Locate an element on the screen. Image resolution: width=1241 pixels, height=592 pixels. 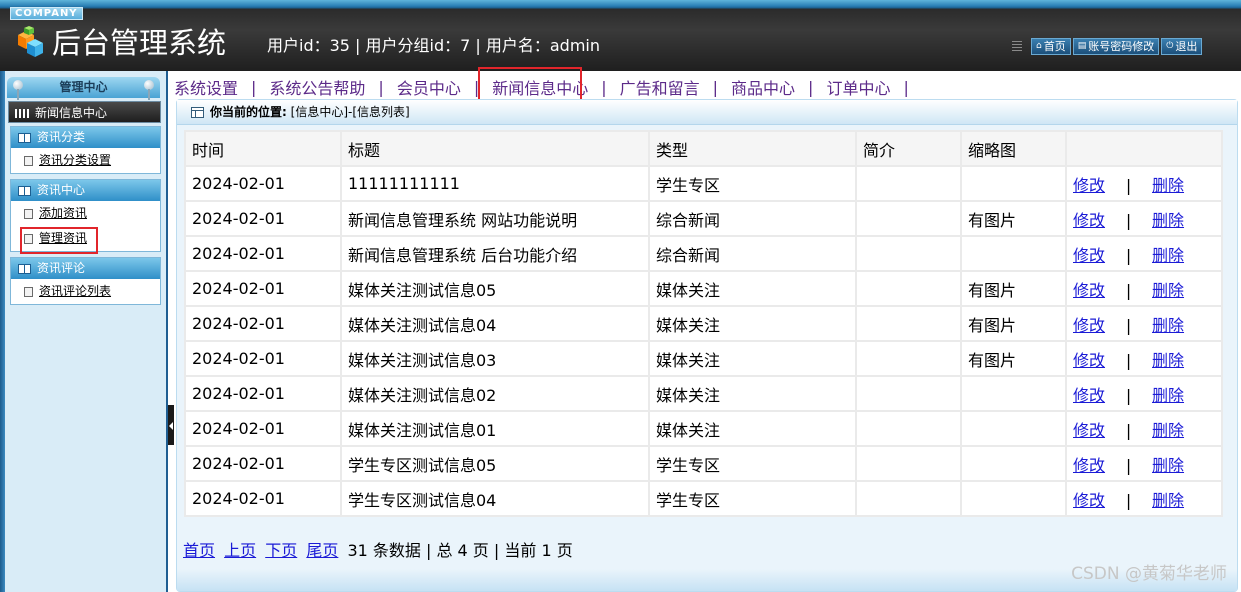
column-header-actions is located at coordinates (1144, 148).